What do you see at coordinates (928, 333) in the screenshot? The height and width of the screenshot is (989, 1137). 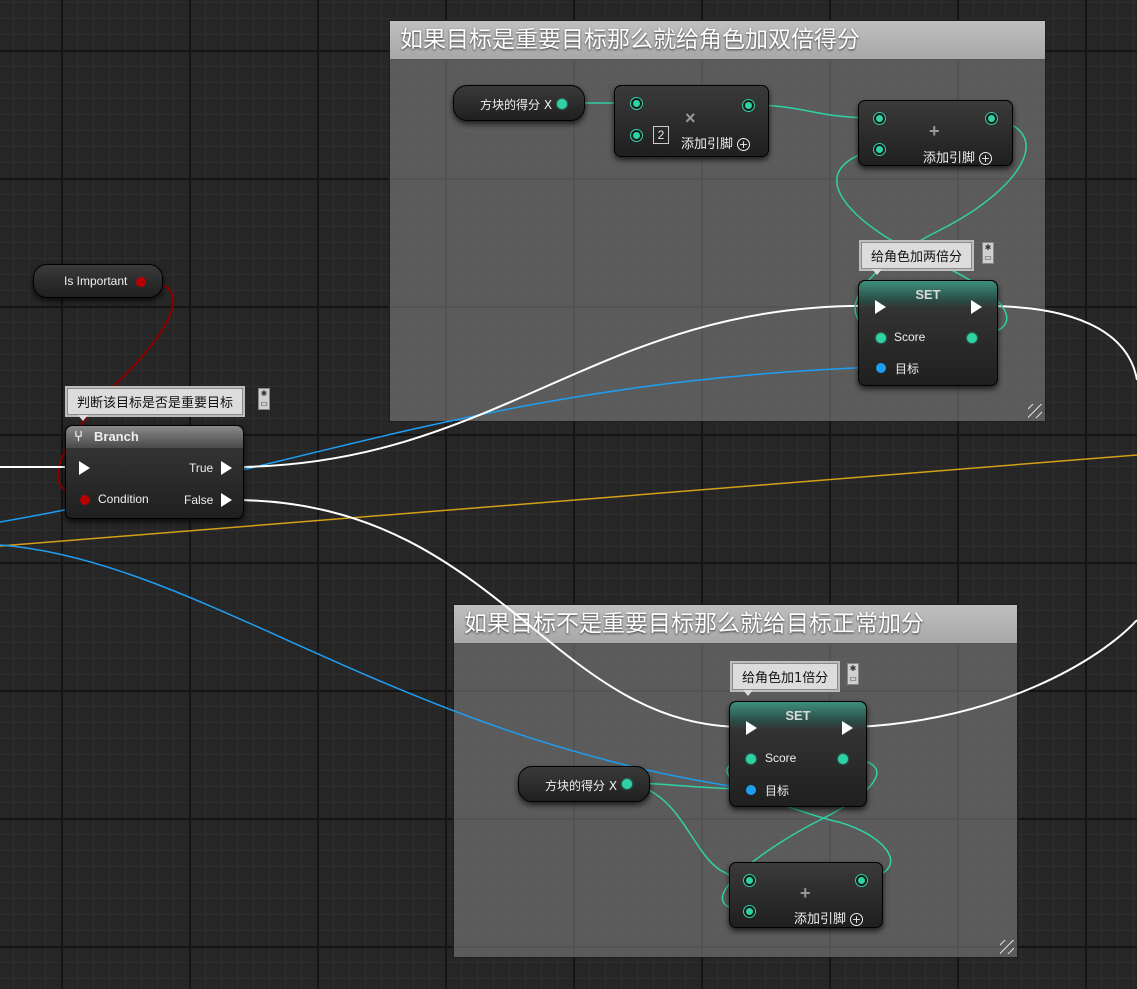 I see `set-node-top: SET Score 目标` at bounding box center [928, 333].